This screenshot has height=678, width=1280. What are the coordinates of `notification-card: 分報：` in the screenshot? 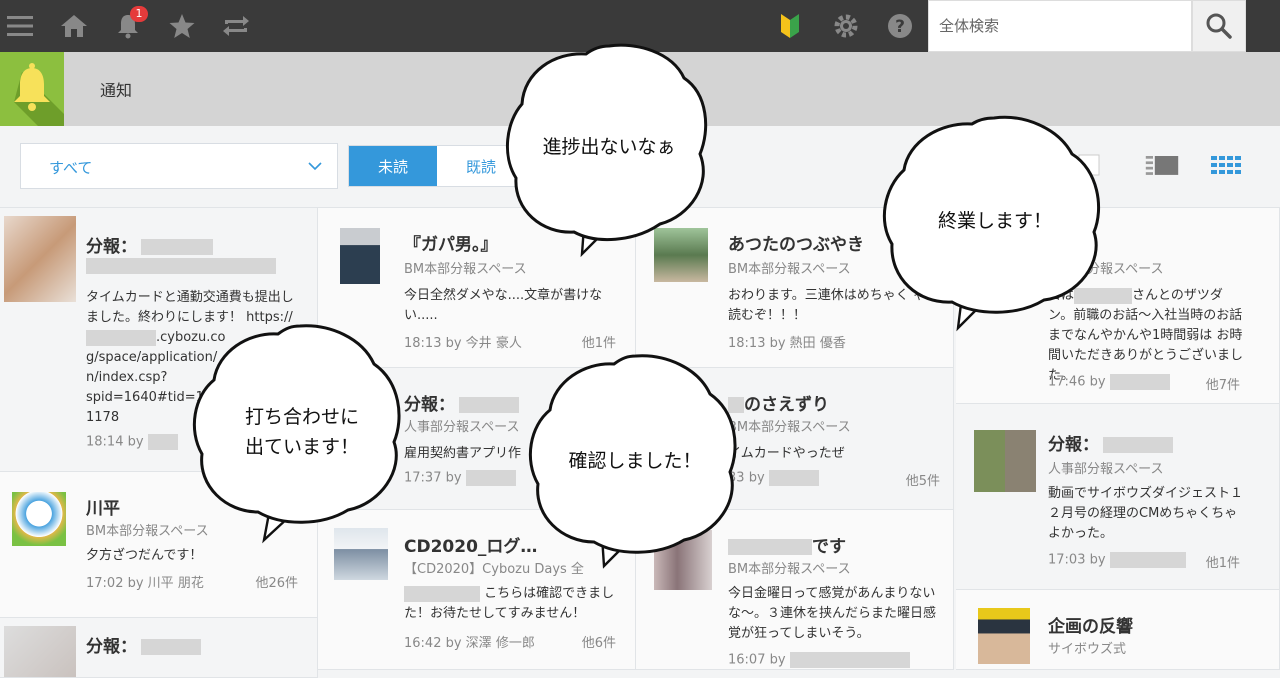 It's located at (159, 648).